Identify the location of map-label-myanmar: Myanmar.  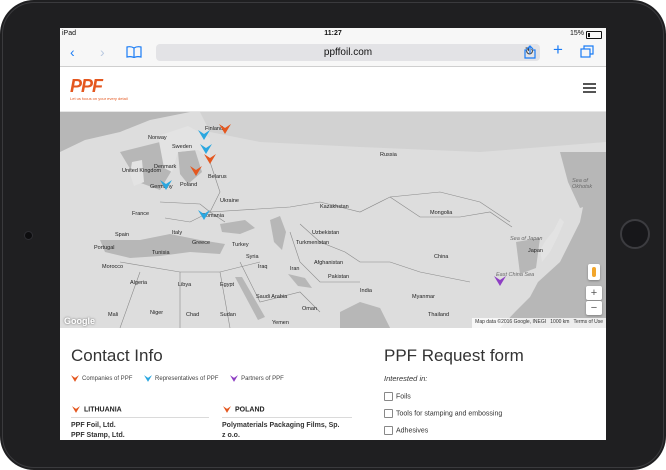
(423, 297).